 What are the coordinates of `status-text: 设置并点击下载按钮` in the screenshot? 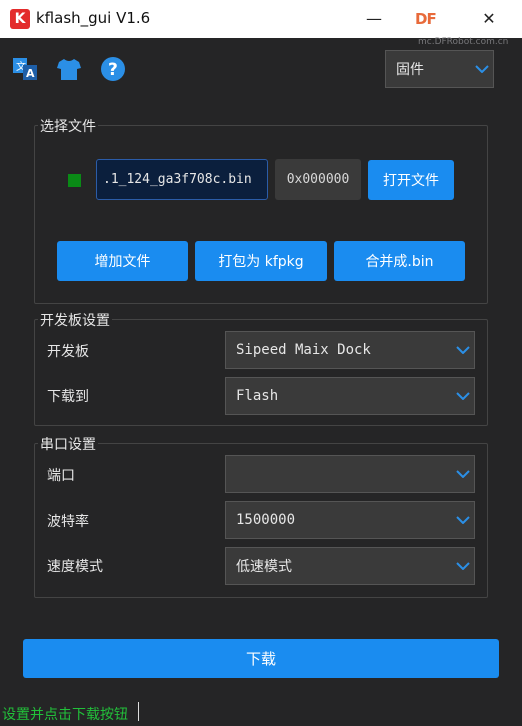 It's located at (65, 715).